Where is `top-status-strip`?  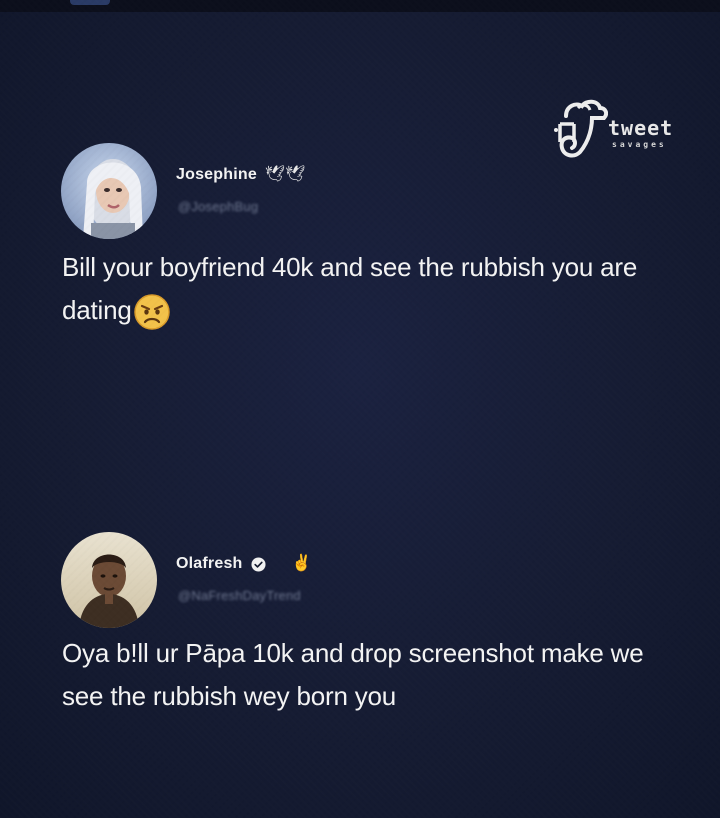
top-status-strip is located at coordinates (360, 6).